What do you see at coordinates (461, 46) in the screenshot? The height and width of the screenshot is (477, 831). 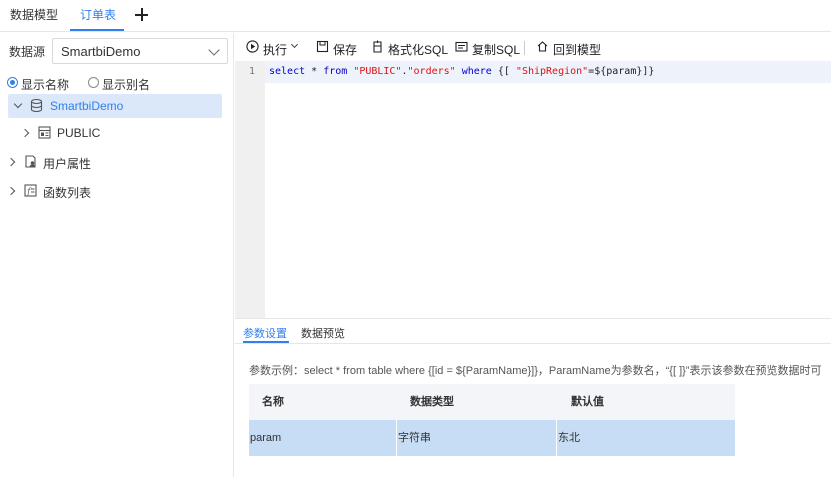 I see `copy-icon` at bounding box center [461, 46].